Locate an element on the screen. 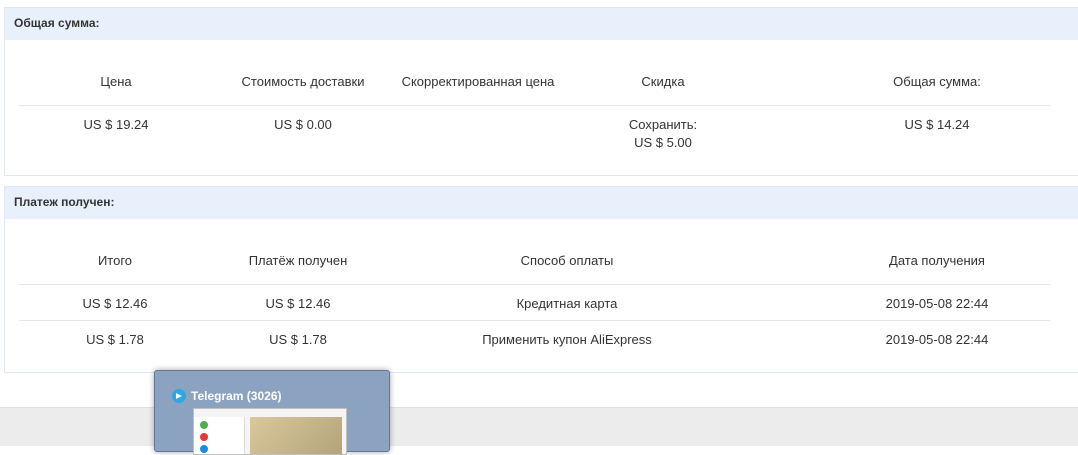  window-thumbnail is located at coordinates (270, 431).